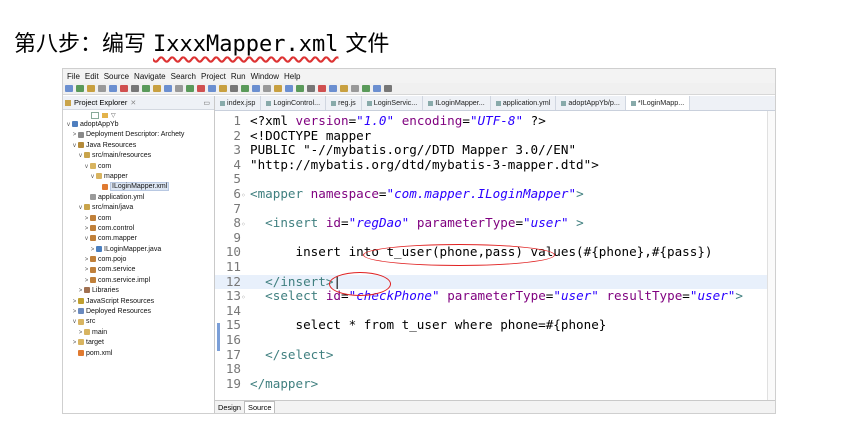  I want to click on tree-item: > main, so click(138, 333).